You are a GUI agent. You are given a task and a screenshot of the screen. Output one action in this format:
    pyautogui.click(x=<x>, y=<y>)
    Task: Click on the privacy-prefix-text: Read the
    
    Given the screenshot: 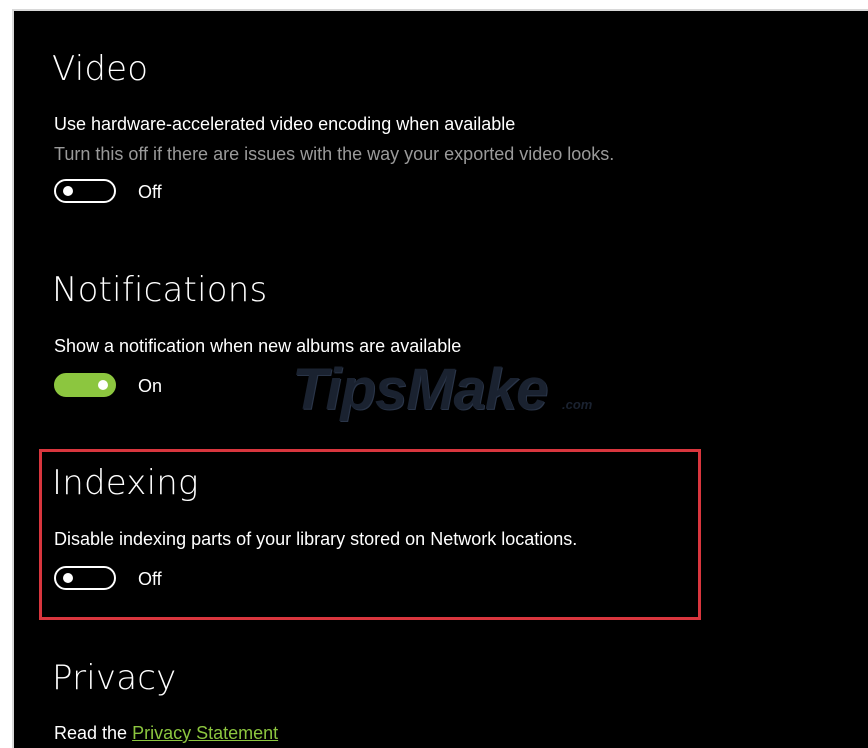 What is the action you would take?
    pyautogui.click(x=91, y=733)
    